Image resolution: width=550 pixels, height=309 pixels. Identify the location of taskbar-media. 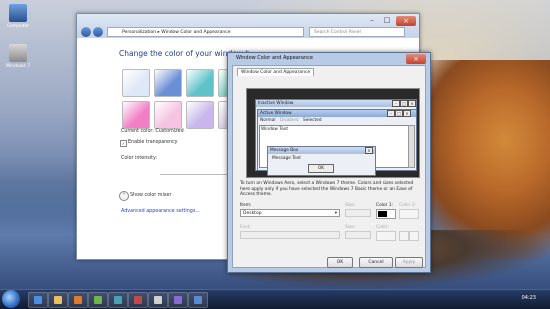
(78, 300).